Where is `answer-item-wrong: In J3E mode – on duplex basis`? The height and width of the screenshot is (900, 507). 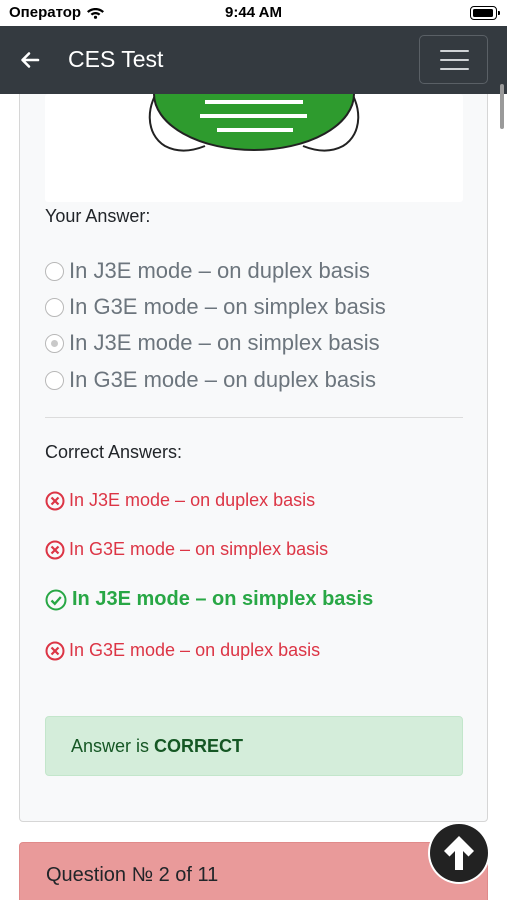 answer-item-wrong: In J3E mode – on duplex basis is located at coordinates (180, 500).